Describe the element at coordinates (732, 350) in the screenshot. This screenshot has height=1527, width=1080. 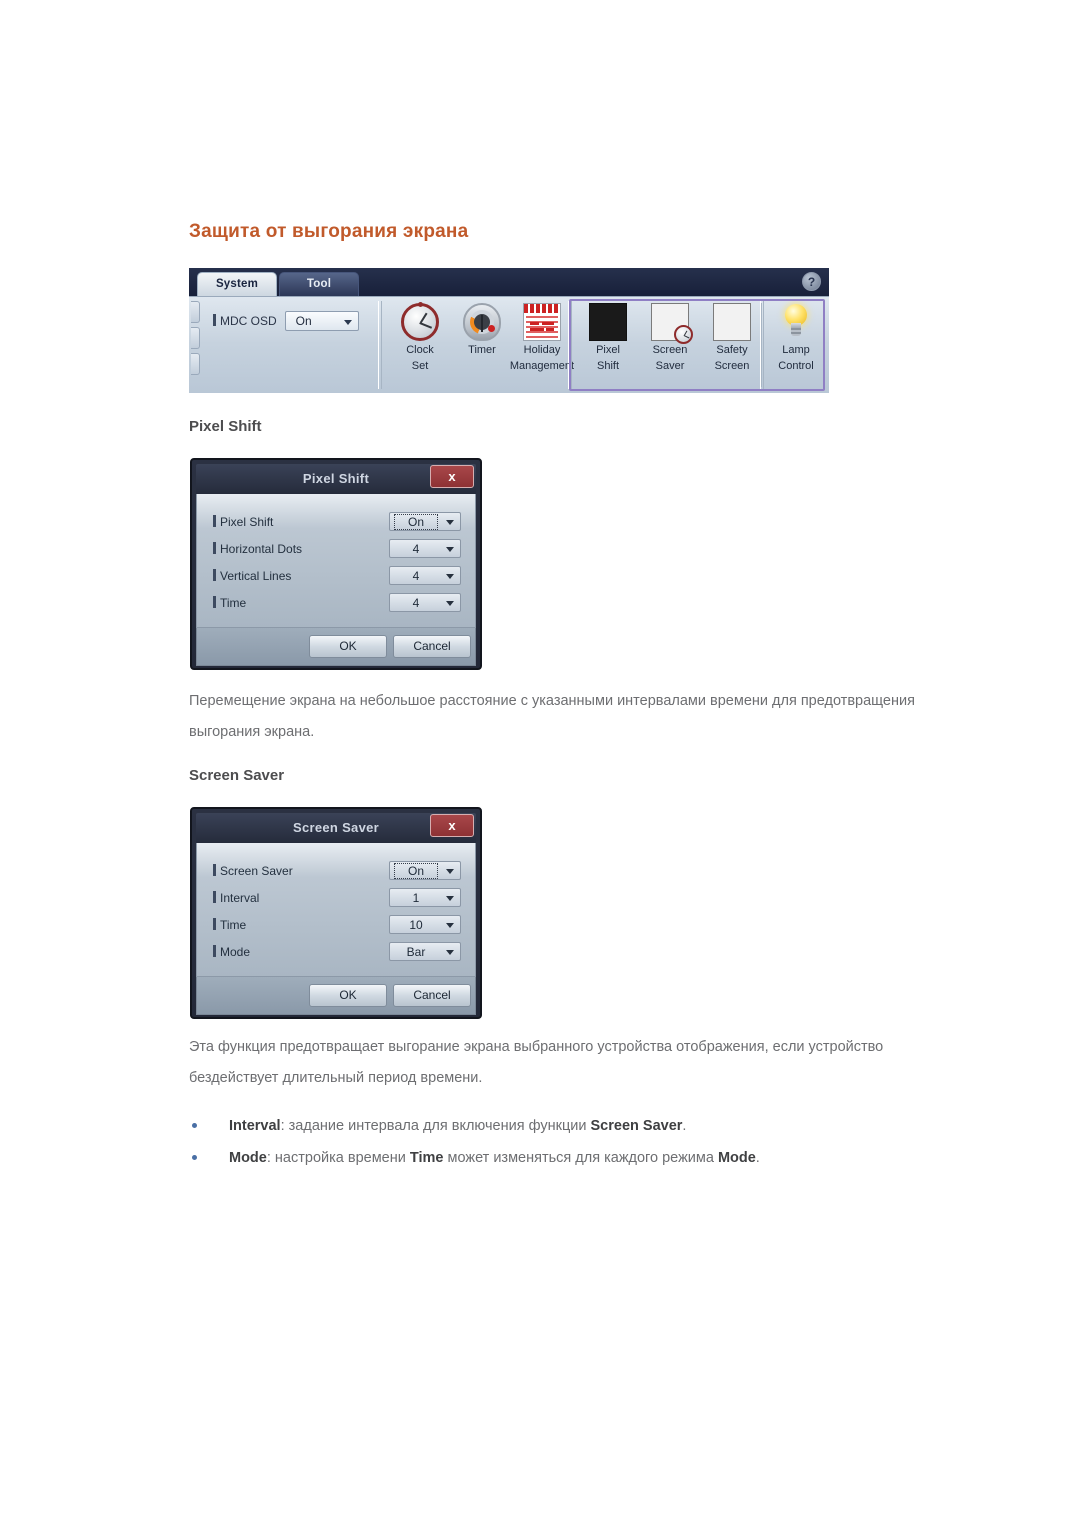
I see `ribbon-button-safety-screen-line1: Safety` at that location.